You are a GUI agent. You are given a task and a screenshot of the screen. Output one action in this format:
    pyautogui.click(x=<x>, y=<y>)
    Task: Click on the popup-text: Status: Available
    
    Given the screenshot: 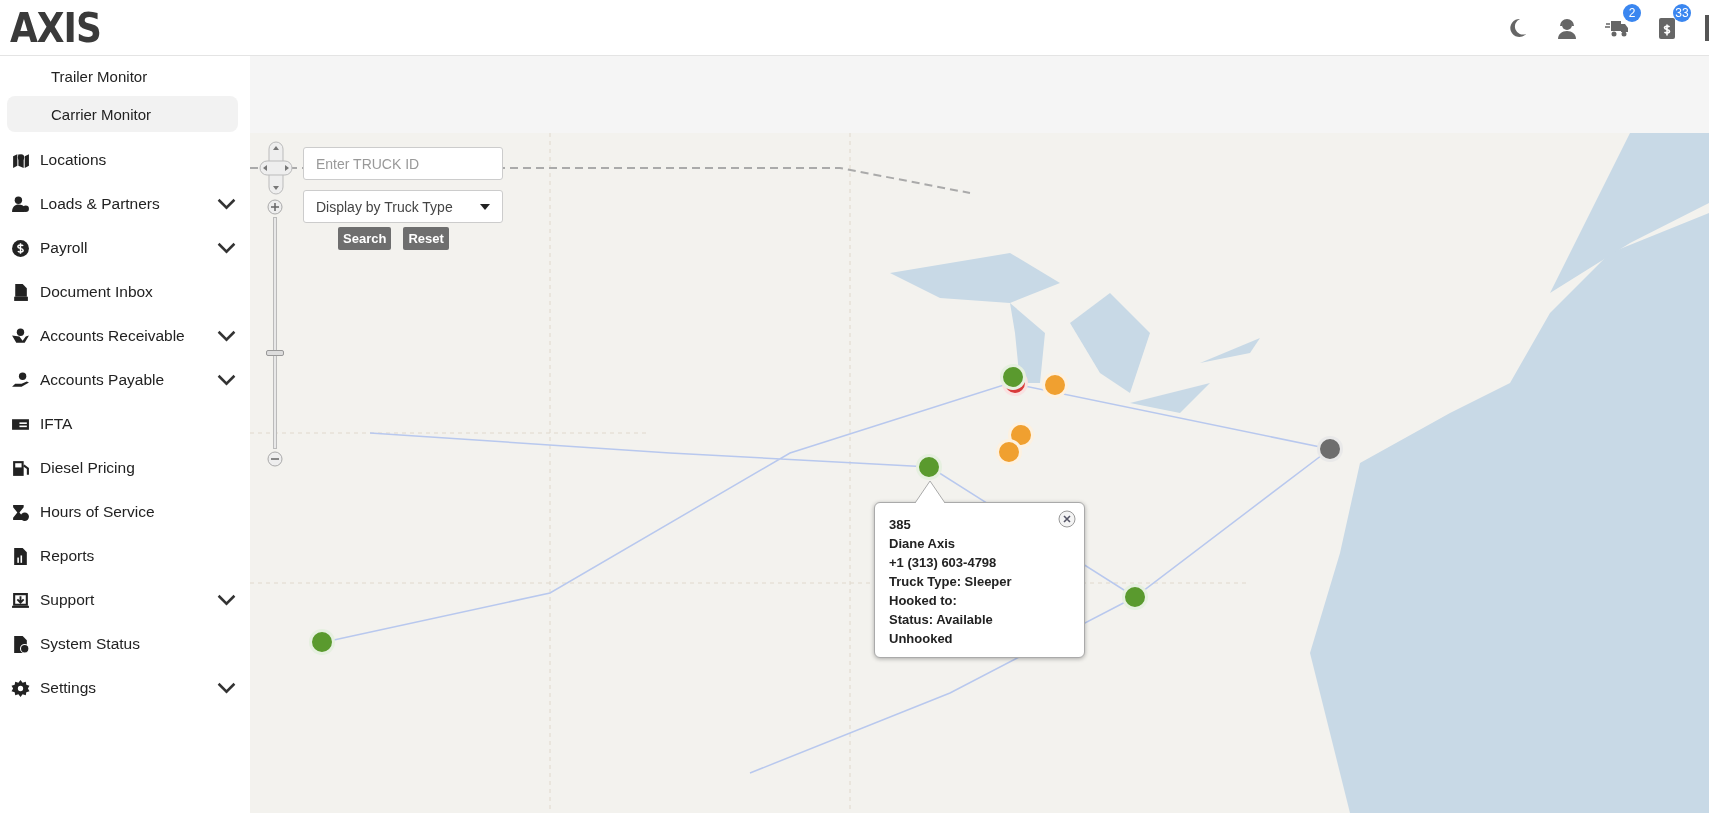 What is the action you would take?
    pyautogui.click(x=941, y=620)
    